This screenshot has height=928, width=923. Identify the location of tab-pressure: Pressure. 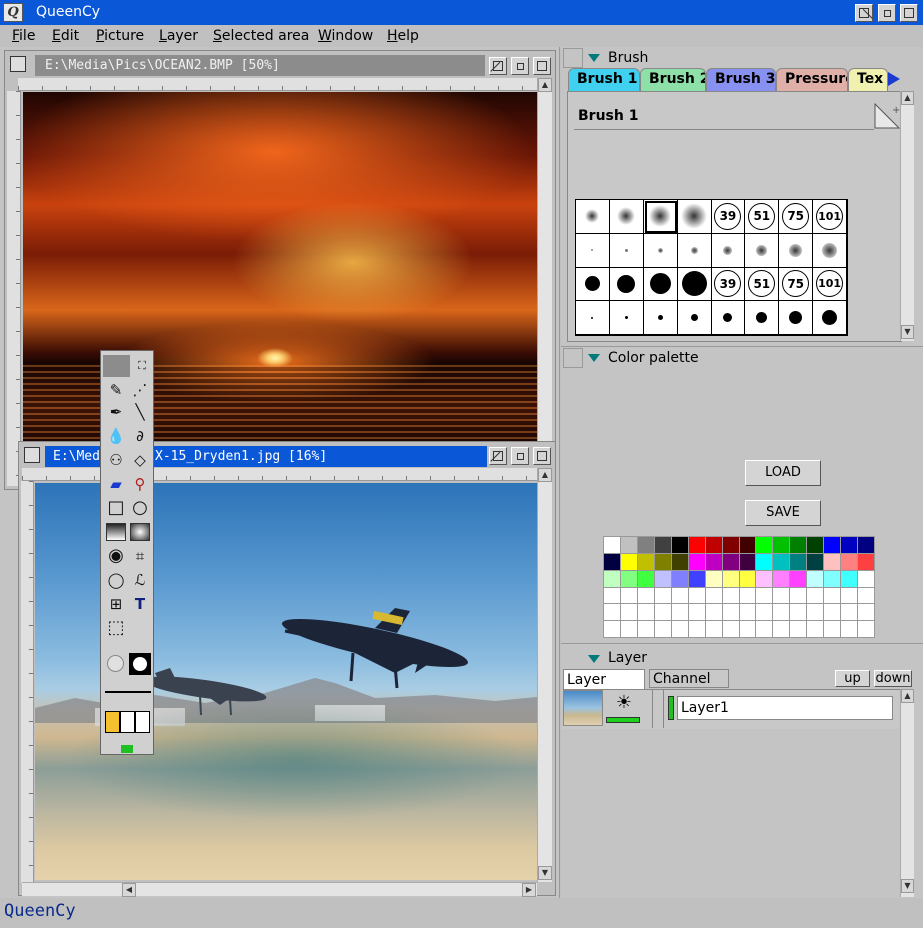
(812, 79).